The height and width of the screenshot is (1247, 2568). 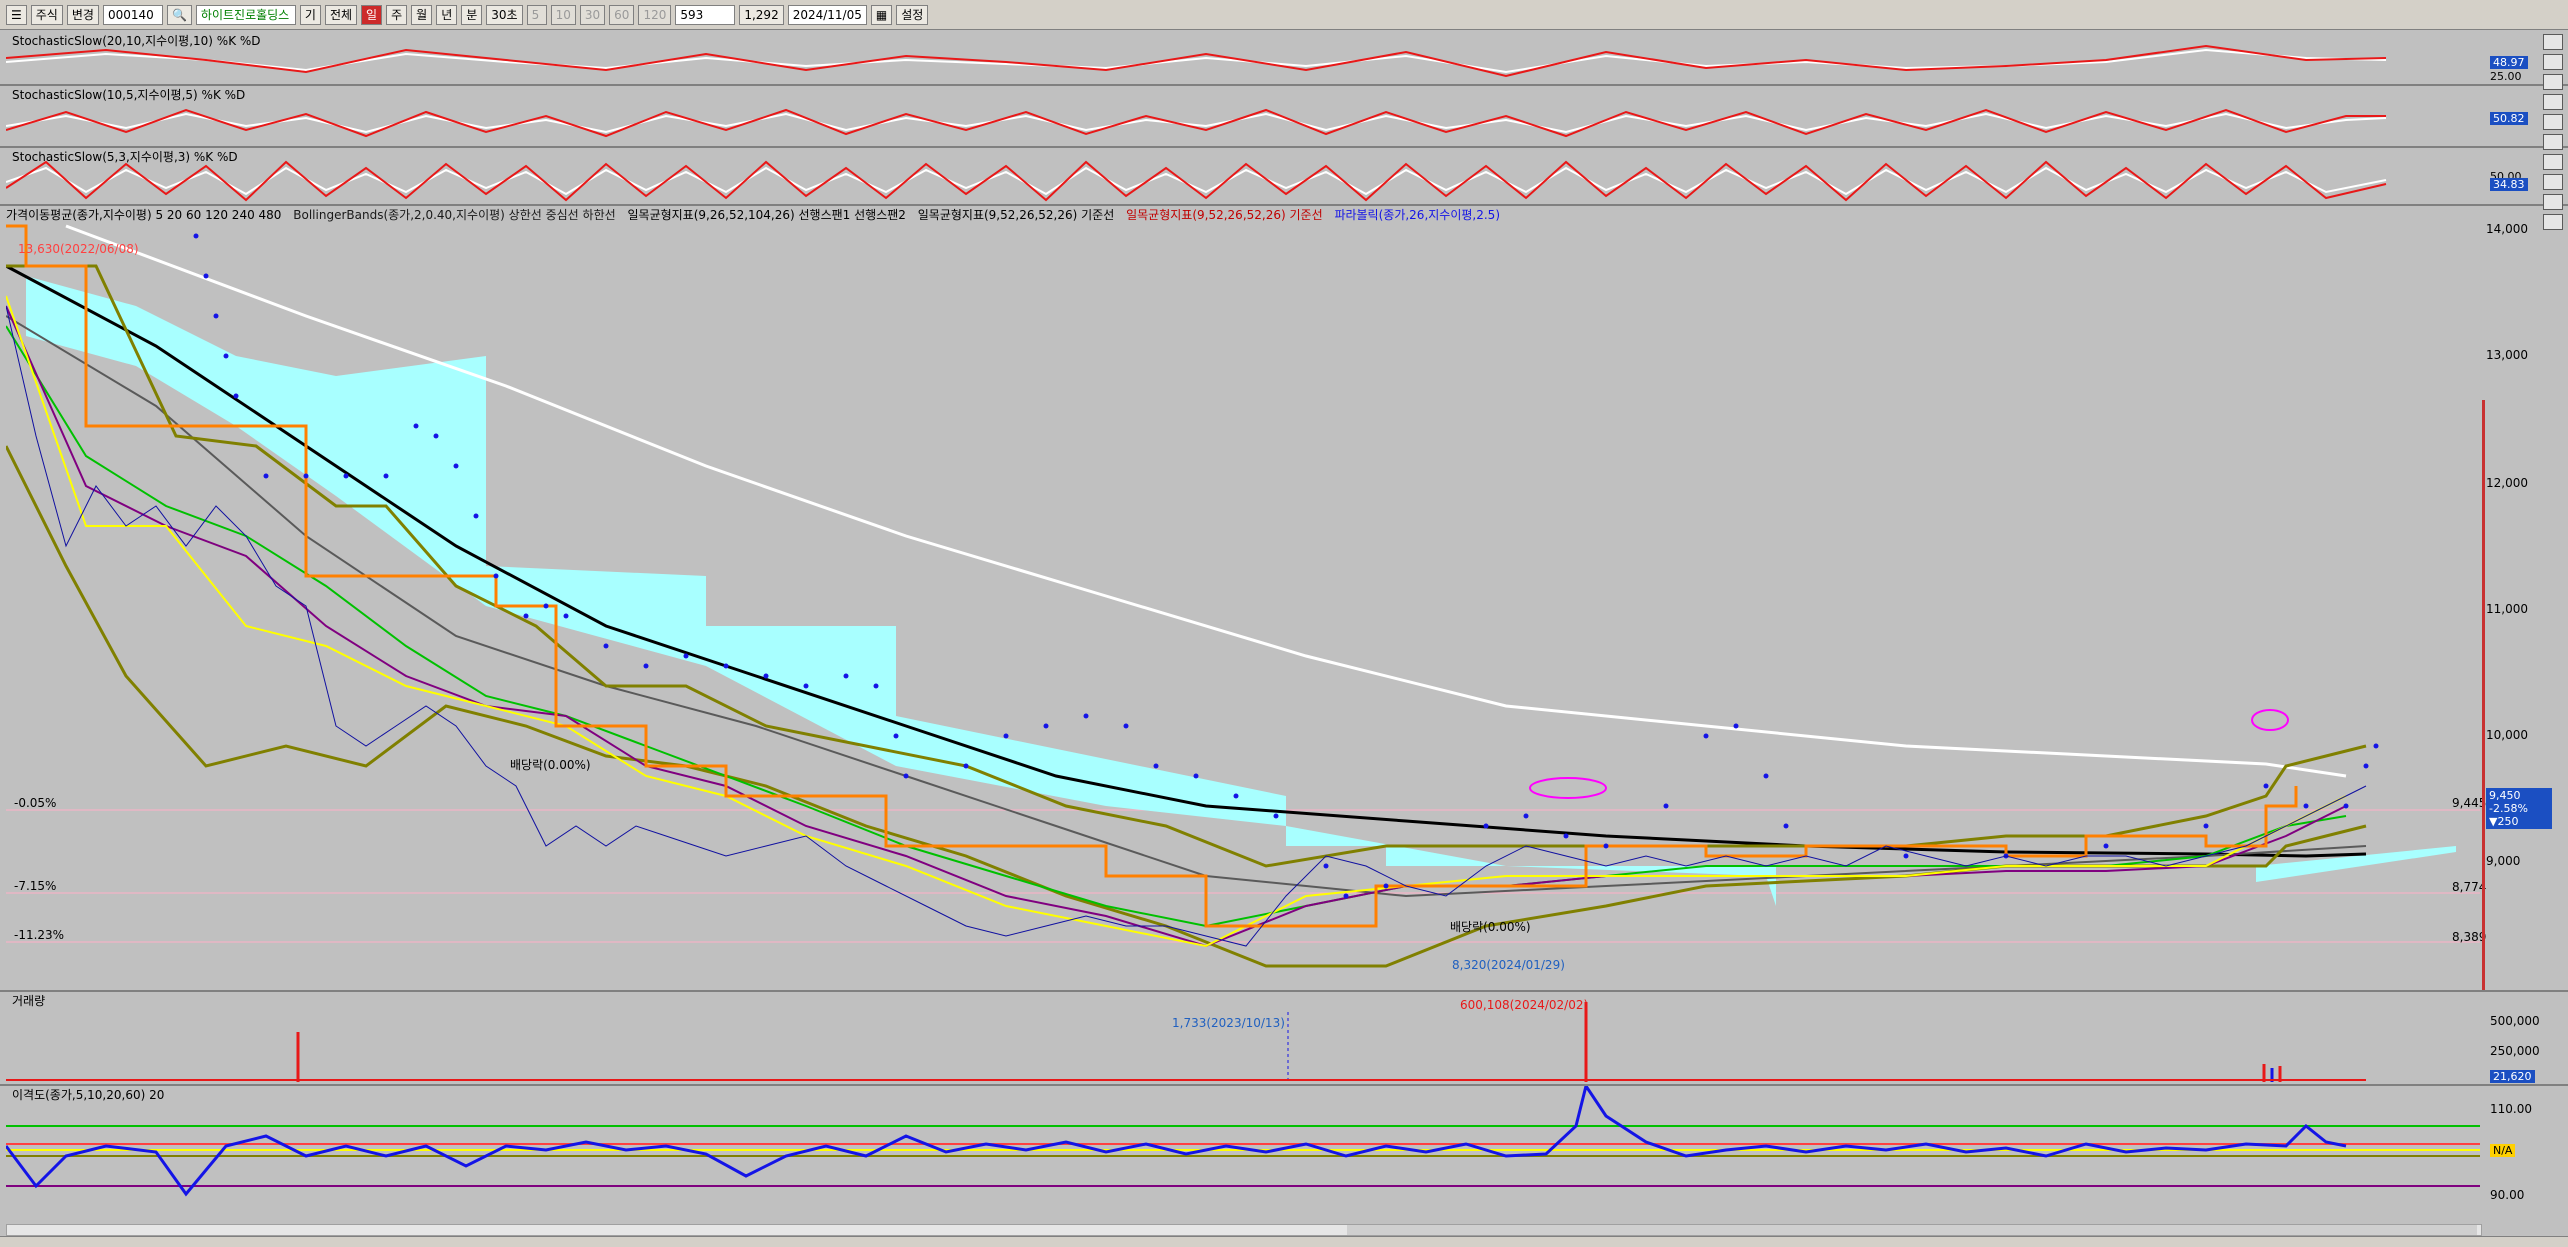 What do you see at coordinates (881, 14) in the screenshot?
I see `calendar-icon: ▦` at bounding box center [881, 14].